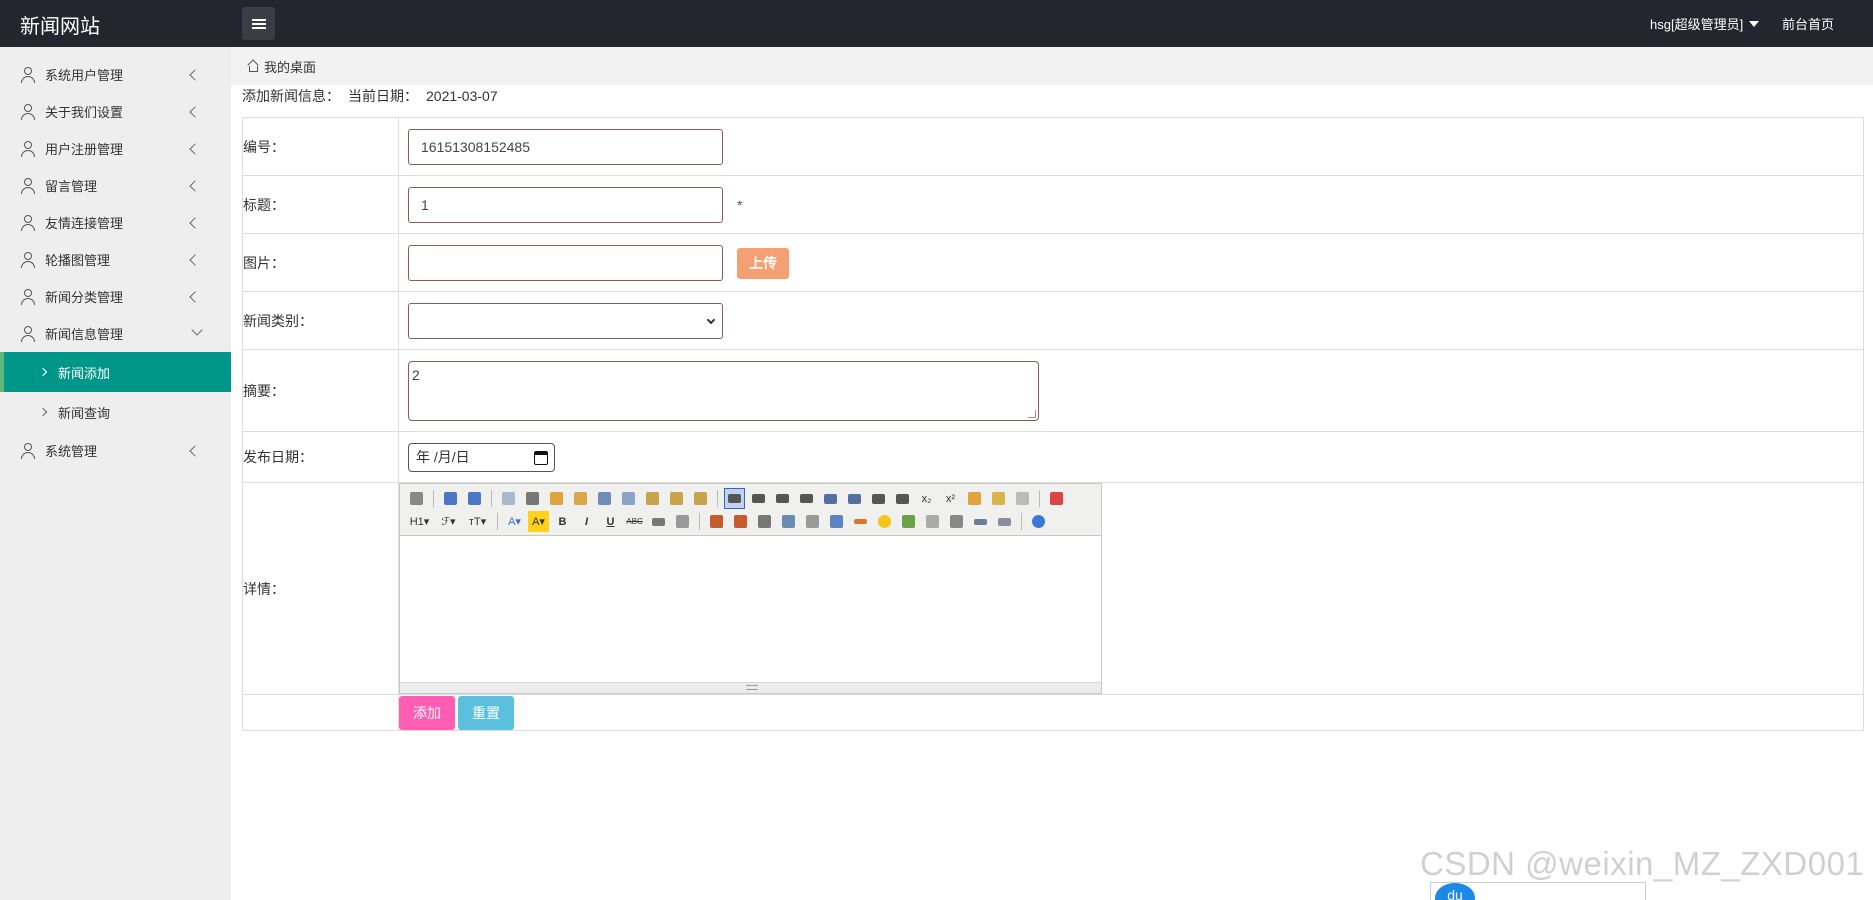  Describe the element at coordinates (740, 521) in the screenshot. I see `multi-image-icon` at that location.